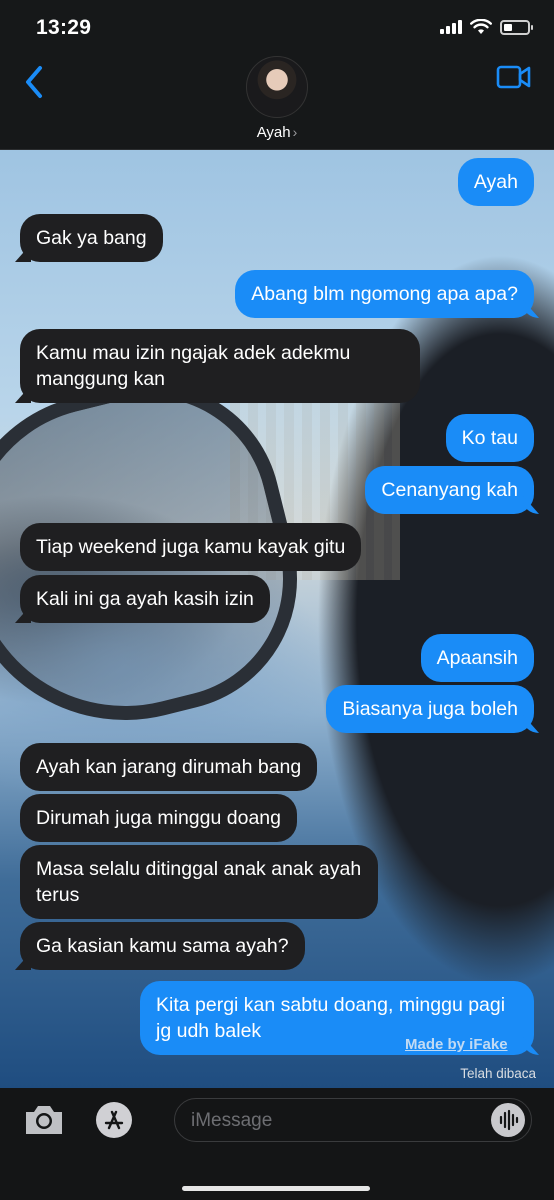  What do you see at coordinates (508, 27) in the screenshot?
I see `battery-level` at bounding box center [508, 27].